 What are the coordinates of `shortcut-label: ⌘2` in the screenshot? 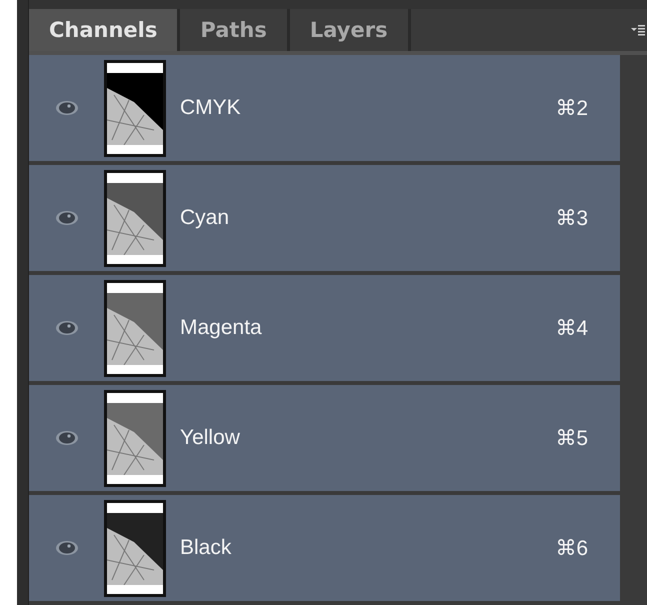 It's located at (571, 108).